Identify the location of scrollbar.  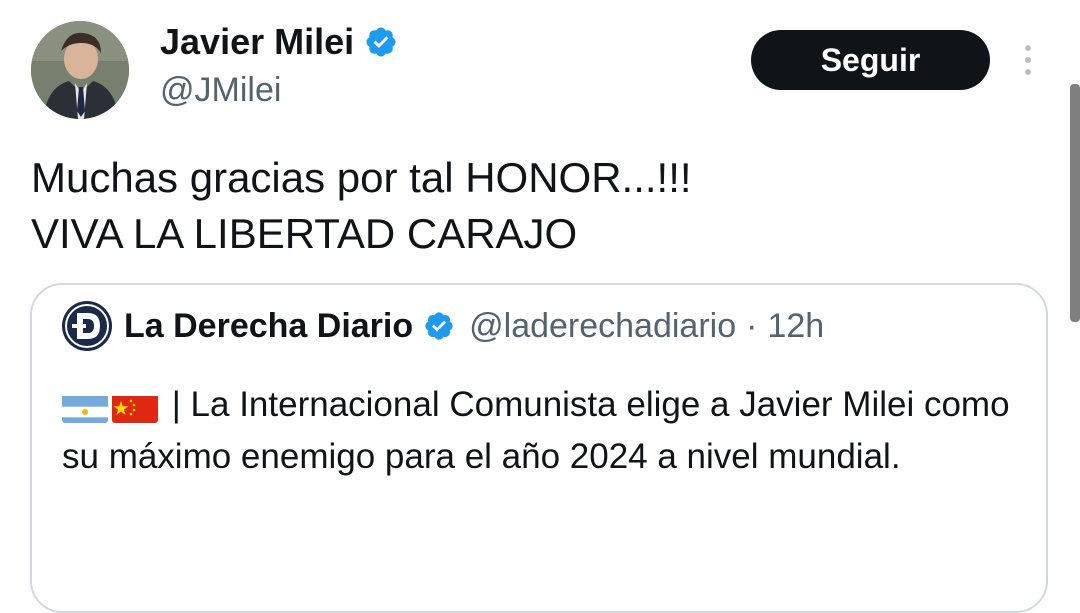
(1075, 203).